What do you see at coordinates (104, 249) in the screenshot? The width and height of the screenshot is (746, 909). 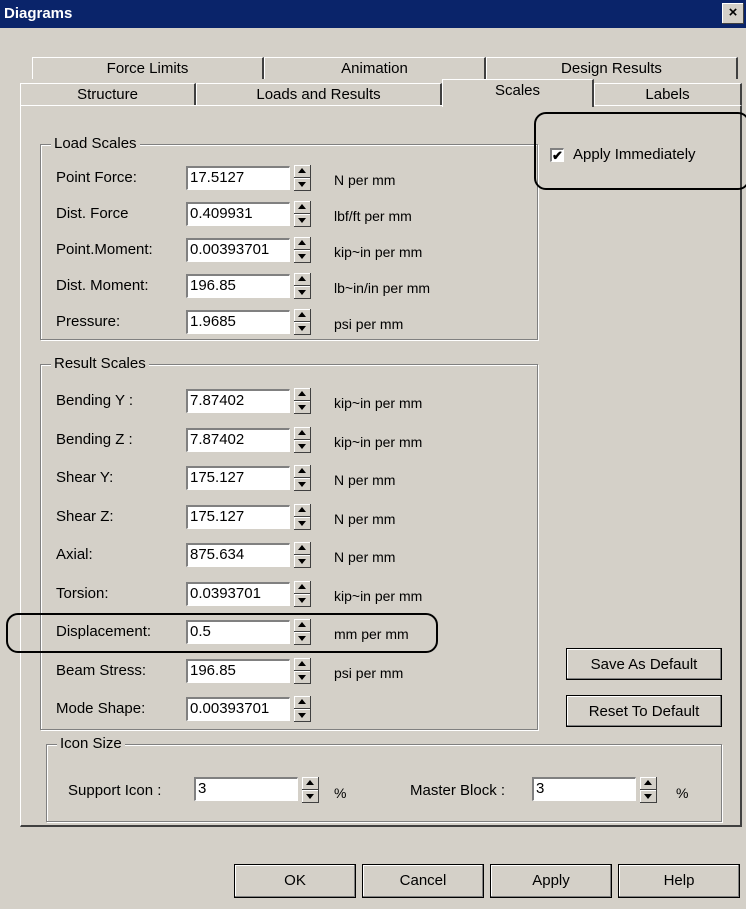 I see `point-moment-label: Point.Moment:` at bounding box center [104, 249].